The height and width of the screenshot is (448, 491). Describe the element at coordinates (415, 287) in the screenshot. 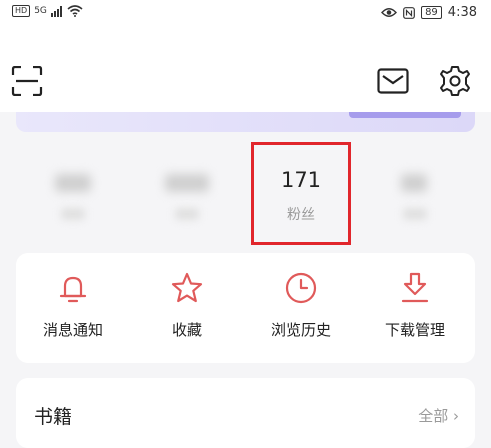

I see `download-icon` at that location.